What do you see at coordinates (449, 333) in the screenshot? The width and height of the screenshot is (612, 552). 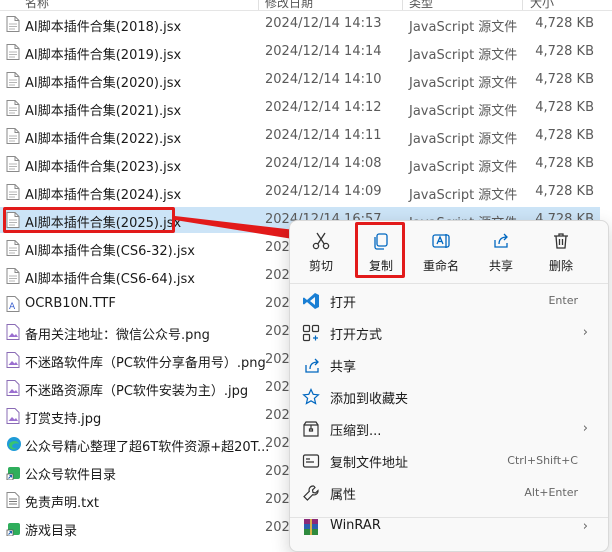 I see `menu-item: 打开方式 ›` at bounding box center [449, 333].